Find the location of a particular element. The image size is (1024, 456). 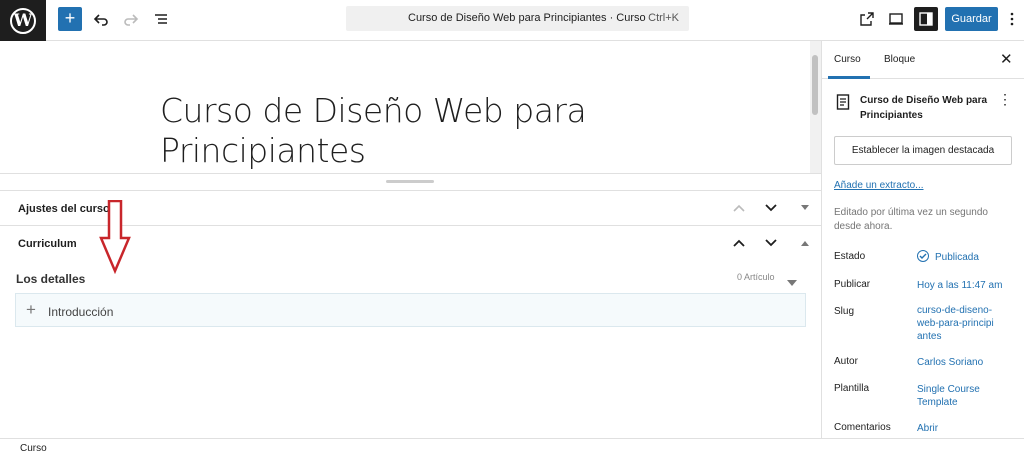

slug-value: curso-de-diseno-web-para-principiantes is located at coordinates (957, 323).